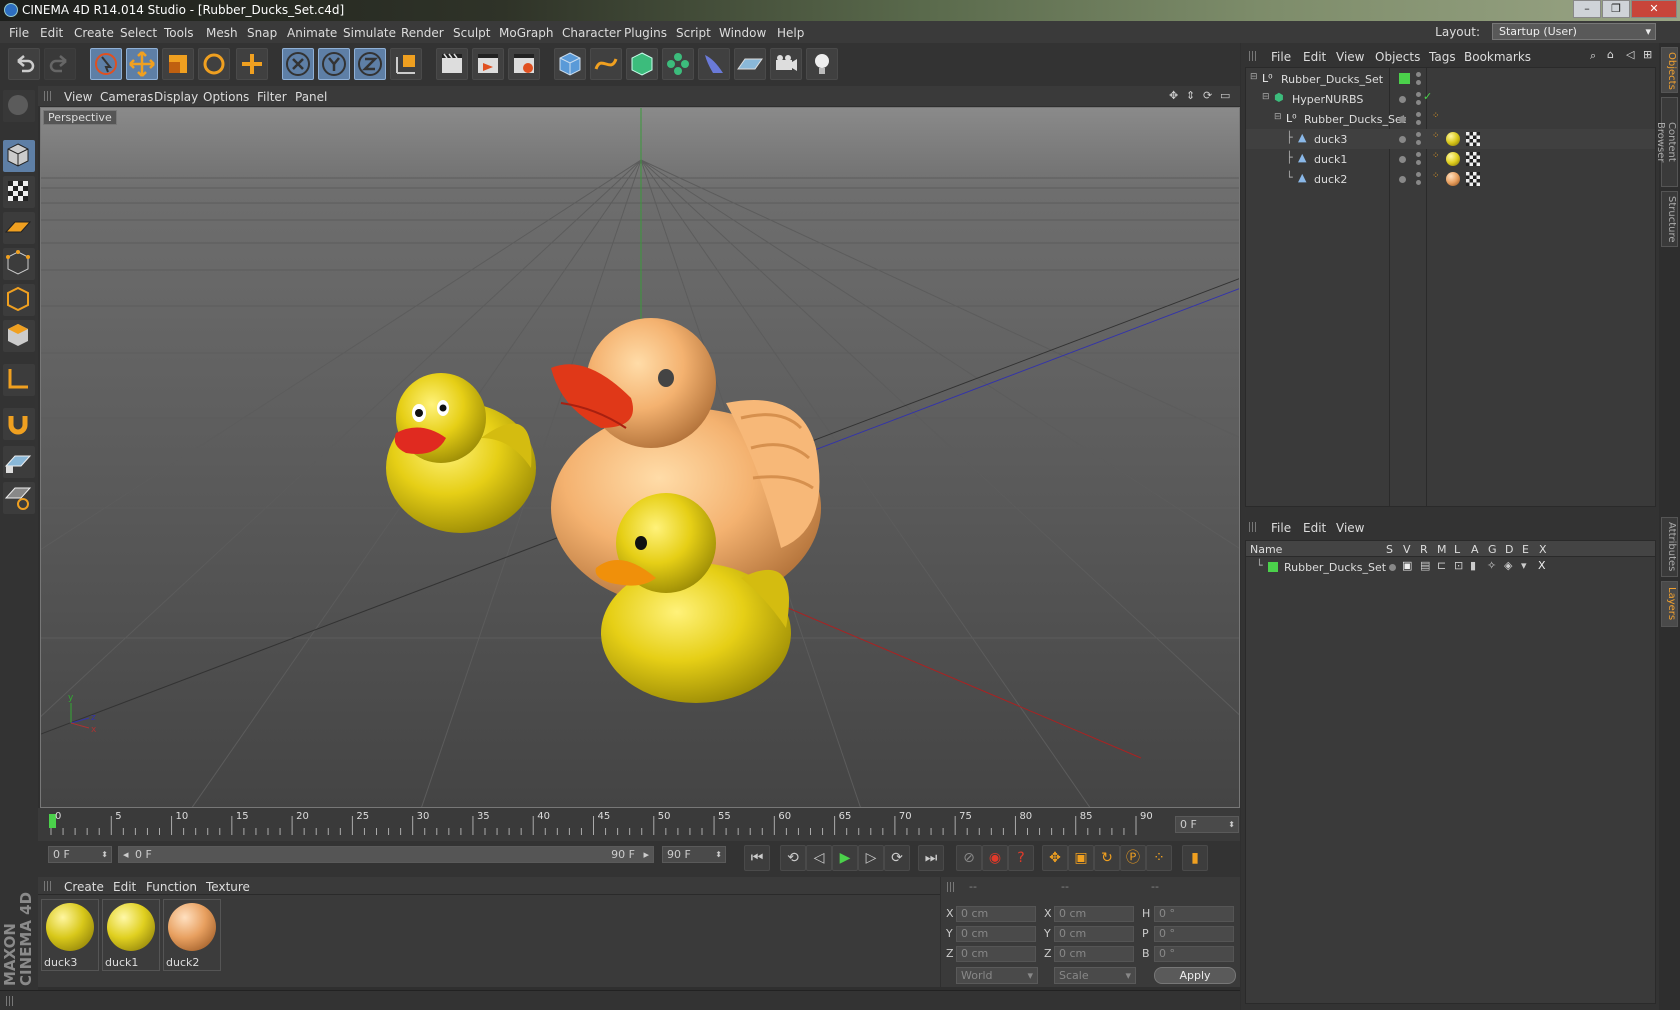  What do you see at coordinates (312, 33) in the screenshot?
I see `menu-animate: Animate` at bounding box center [312, 33].